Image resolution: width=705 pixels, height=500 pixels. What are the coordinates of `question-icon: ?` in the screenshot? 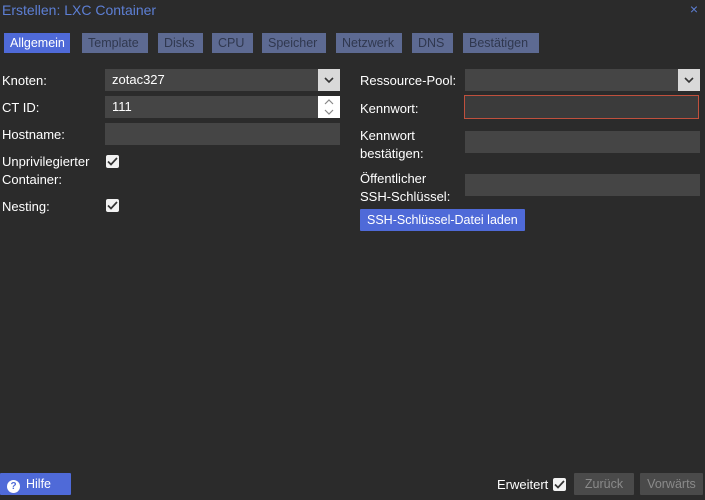 It's located at (13, 486).